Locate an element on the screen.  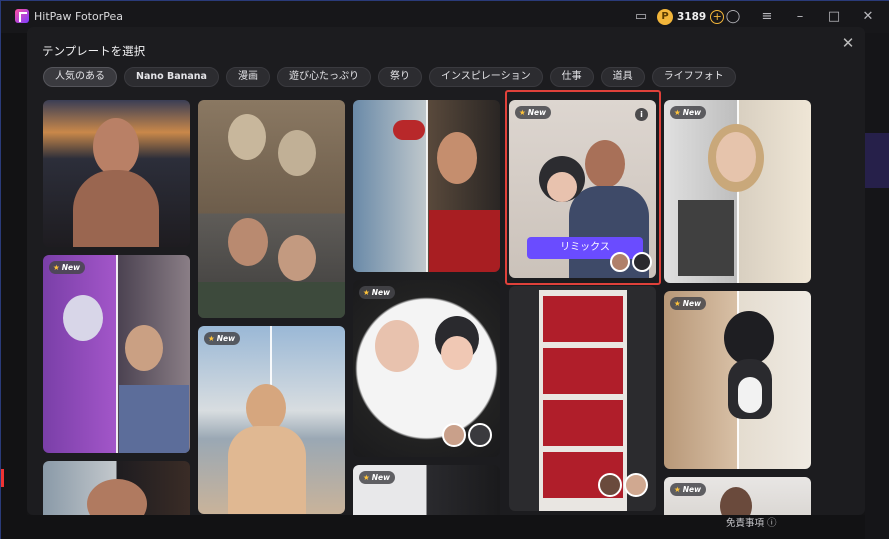
category-chip-life-photo: ライフフォト is located at coordinates (693, 77).